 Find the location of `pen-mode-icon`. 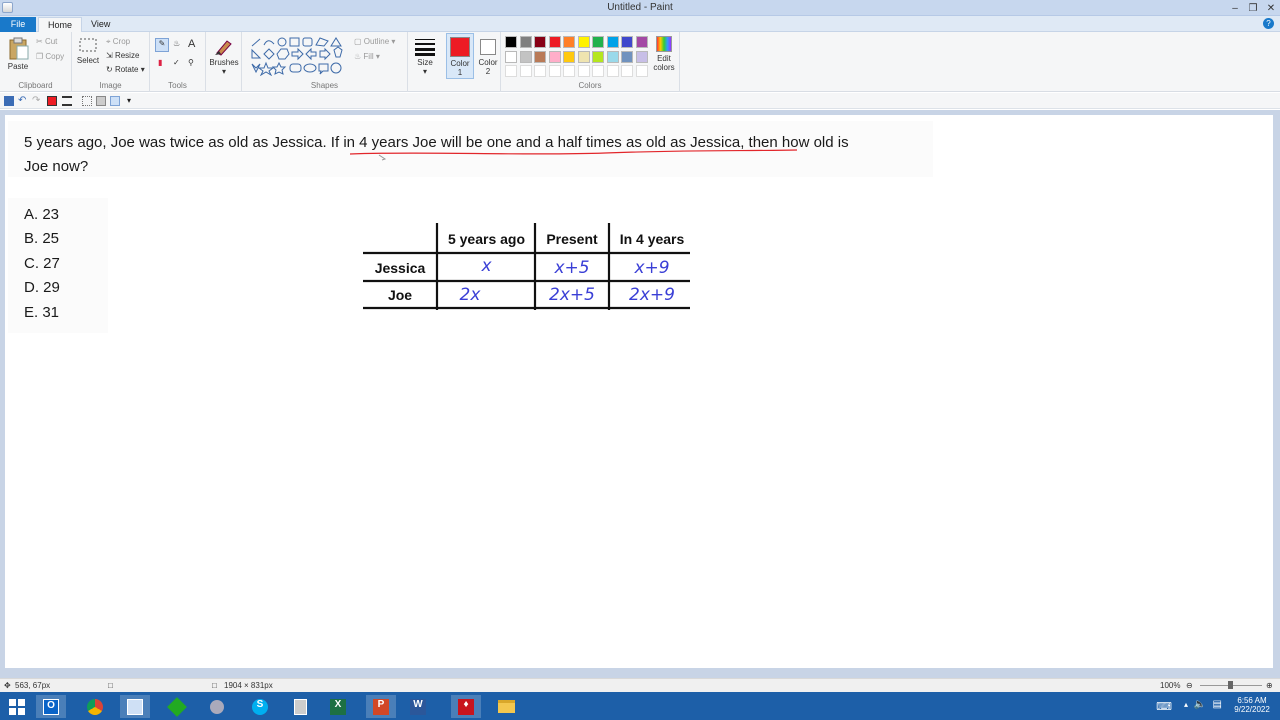

pen-mode-icon is located at coordinates (115, 101).